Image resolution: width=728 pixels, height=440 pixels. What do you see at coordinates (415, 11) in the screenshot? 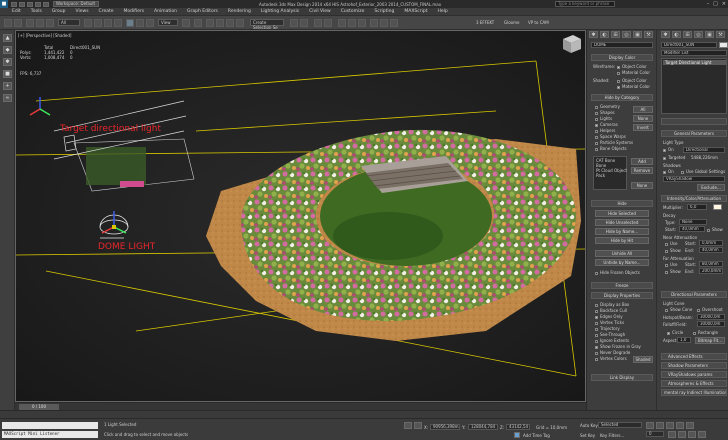
I see `menu-maxscript: MAXScript` at bounding box center [415, 11].